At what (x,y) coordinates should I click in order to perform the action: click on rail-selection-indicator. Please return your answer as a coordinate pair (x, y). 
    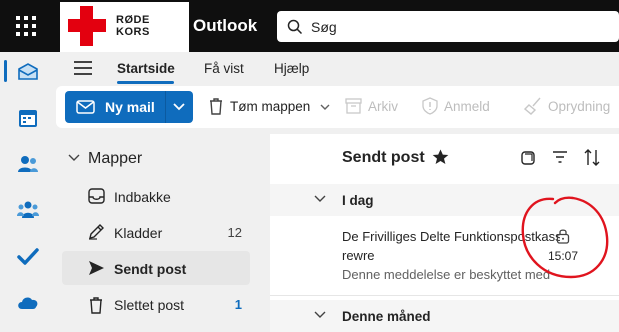
    Looking at the image, I should click on (5, 71).